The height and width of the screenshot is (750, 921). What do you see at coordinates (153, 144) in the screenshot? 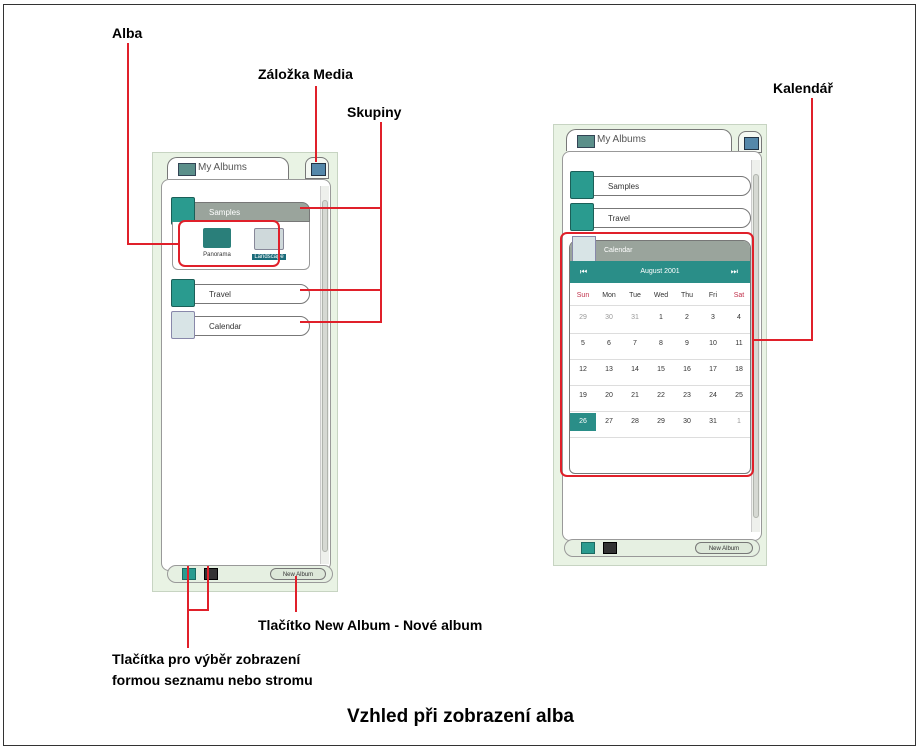
I see `callout-line-albums` at bounding box center [153, 144].